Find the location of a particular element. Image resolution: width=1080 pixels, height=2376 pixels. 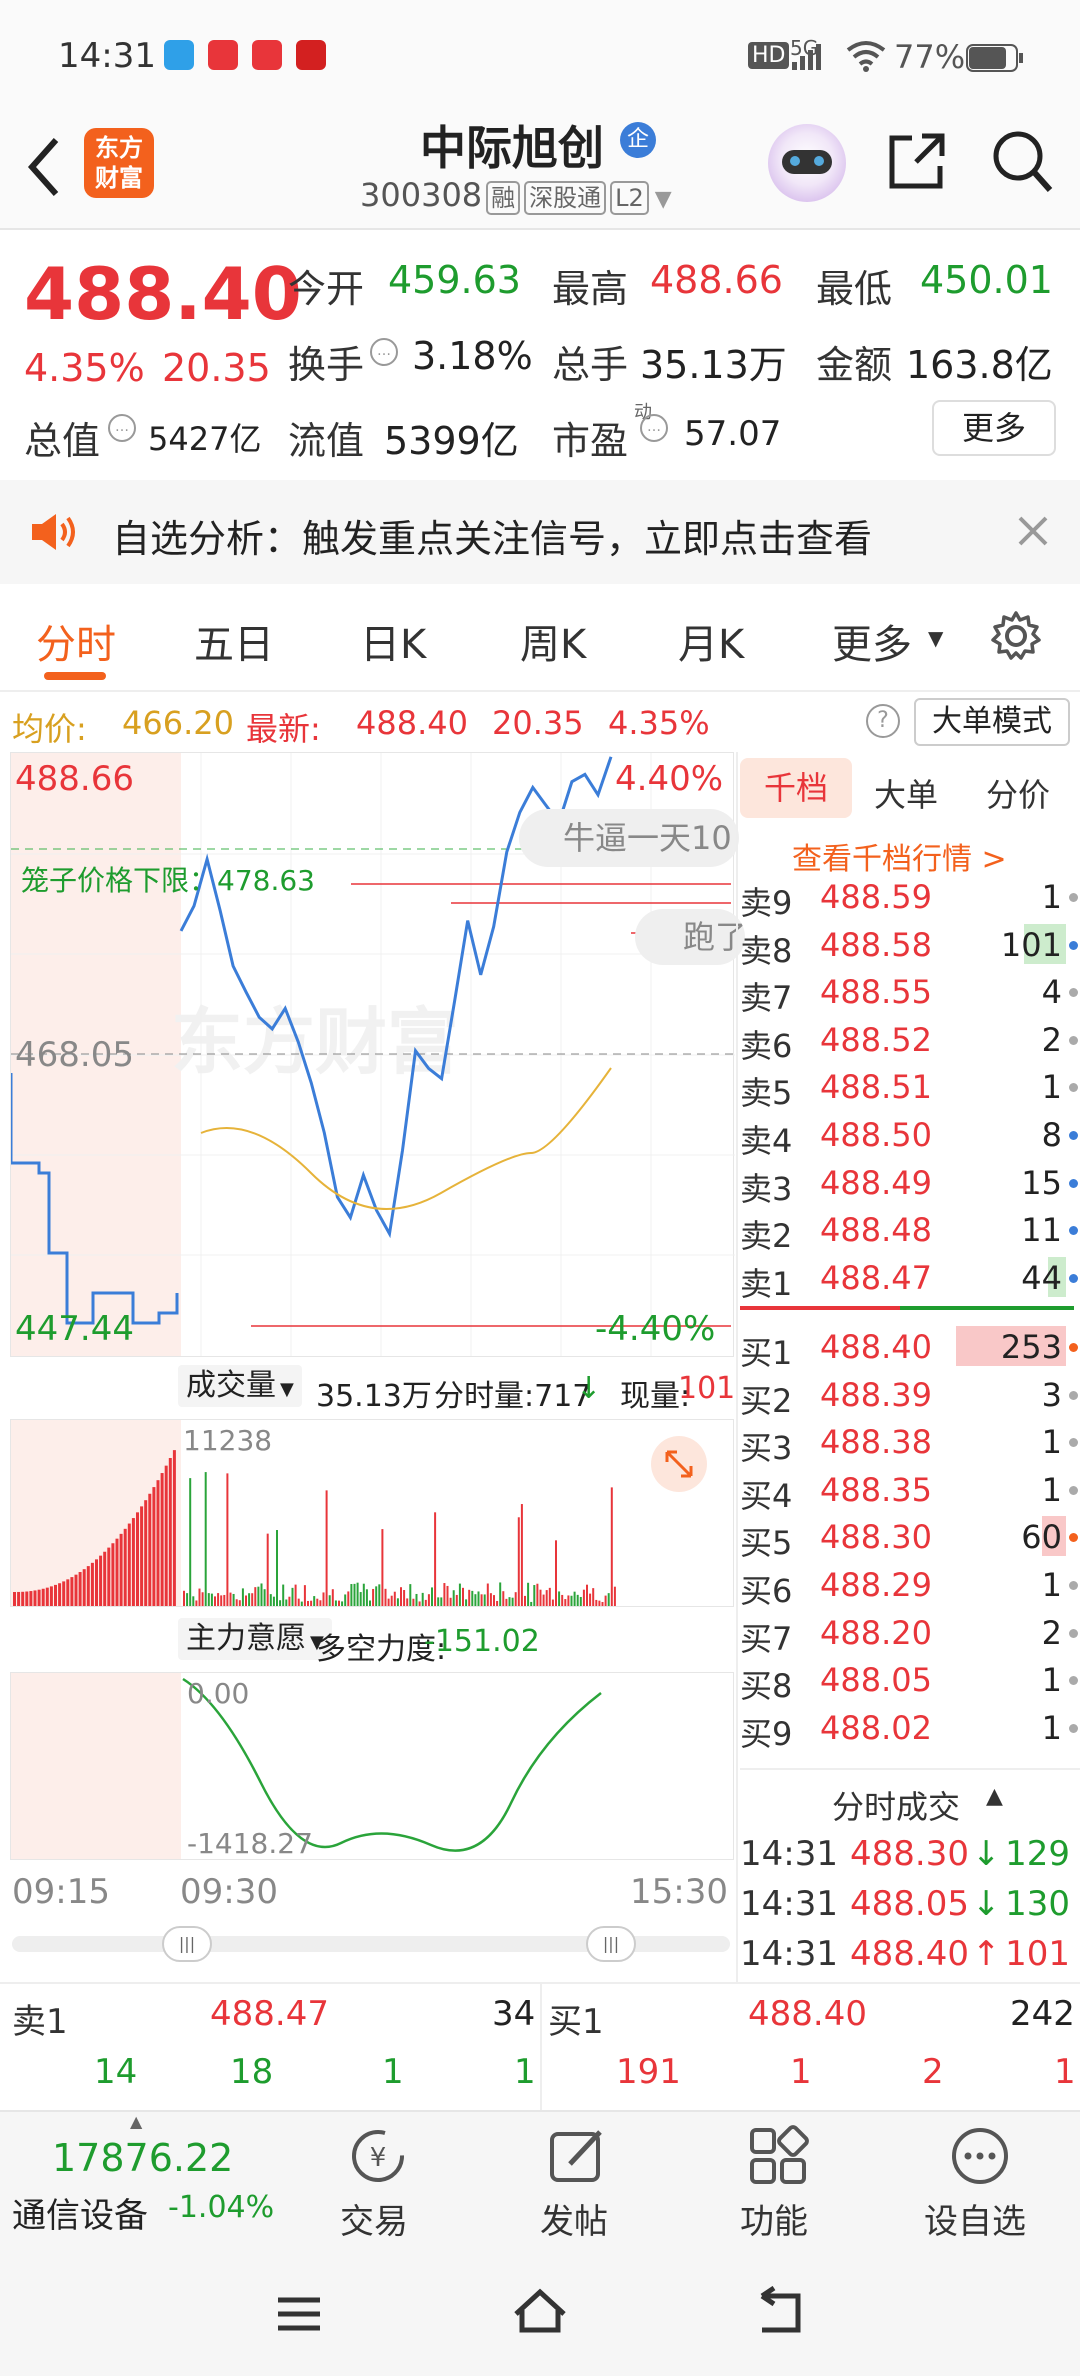

bid-price: 488.39 is located at coordinates (876, 1394).